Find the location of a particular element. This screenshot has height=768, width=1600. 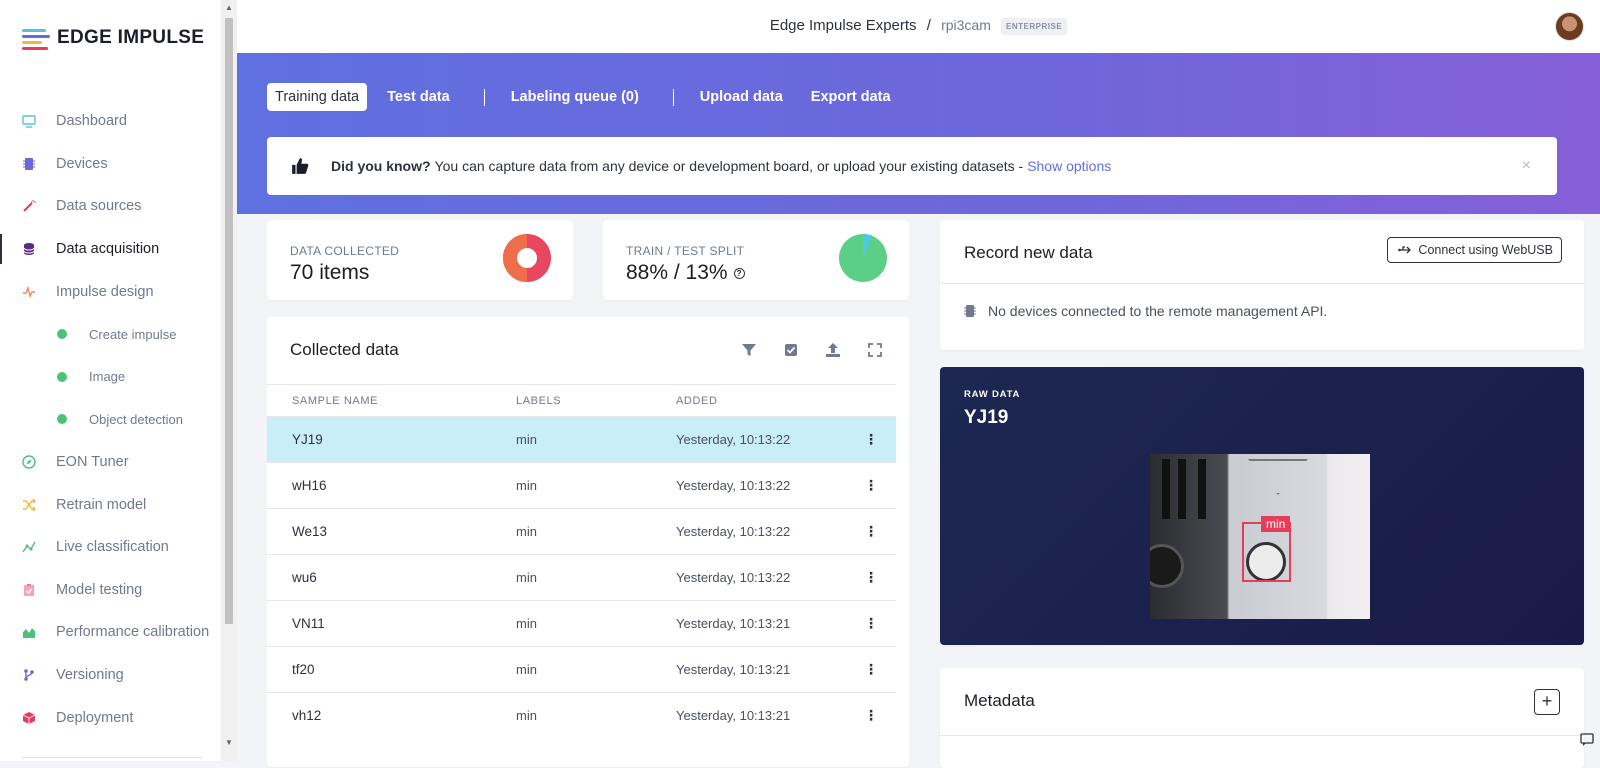

sidebar-item-dashboard: Dashboard is located at coordinates (110, 121).